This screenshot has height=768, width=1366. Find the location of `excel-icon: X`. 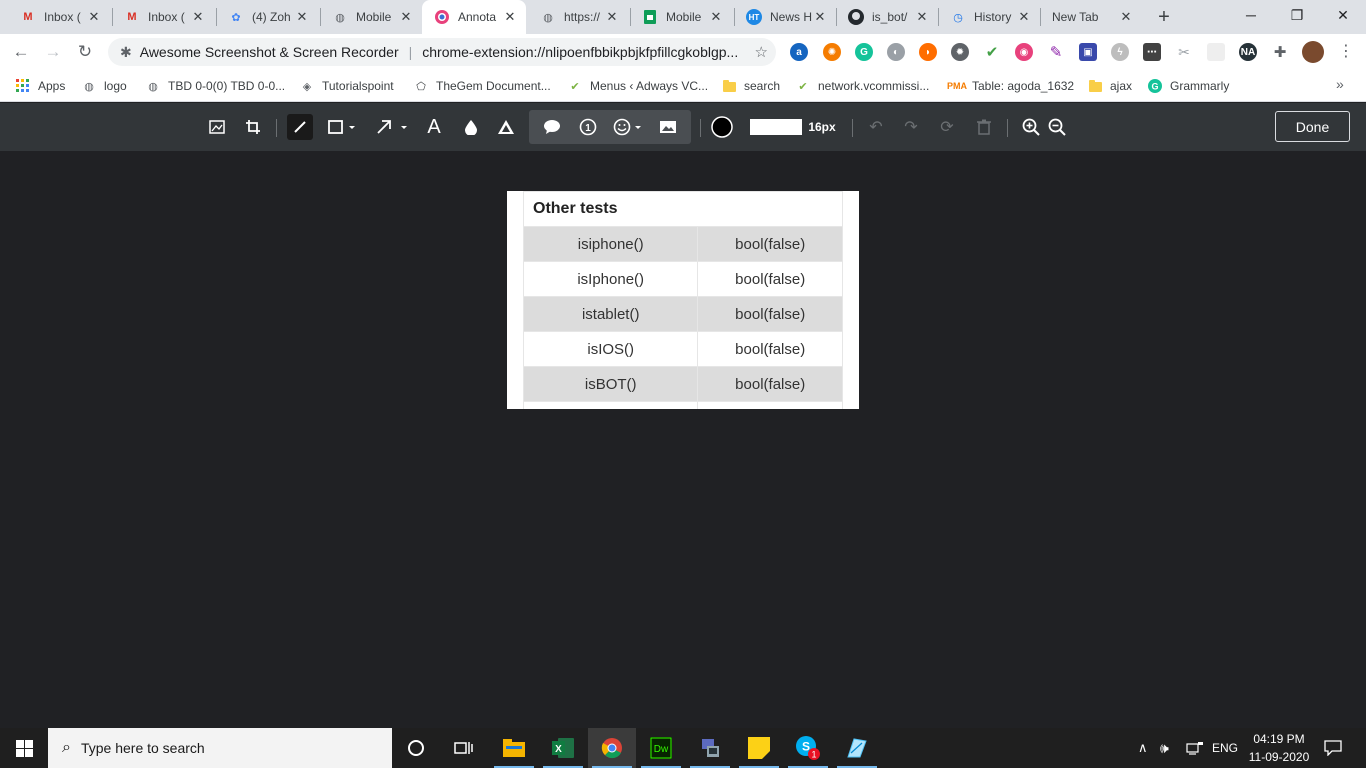

excel-icon: X is located at coordinates (563, 748).